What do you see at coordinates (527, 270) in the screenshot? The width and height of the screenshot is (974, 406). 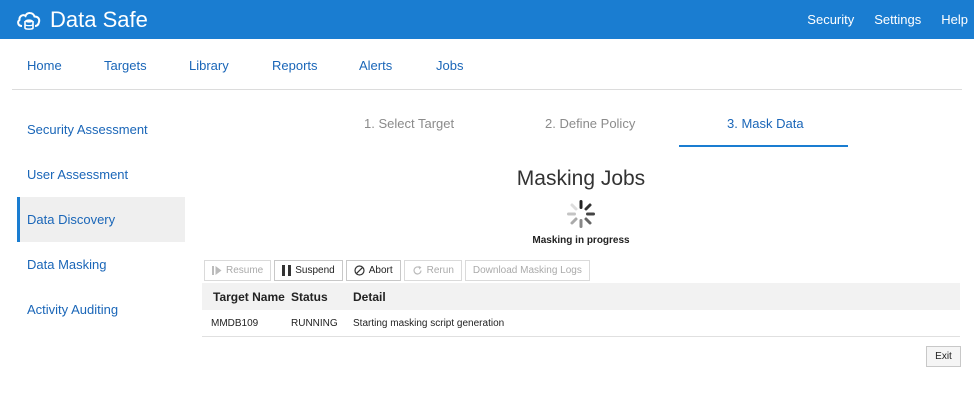 I see `download-logs-button: Download Masking Logs` at bounding box center [527, 270].